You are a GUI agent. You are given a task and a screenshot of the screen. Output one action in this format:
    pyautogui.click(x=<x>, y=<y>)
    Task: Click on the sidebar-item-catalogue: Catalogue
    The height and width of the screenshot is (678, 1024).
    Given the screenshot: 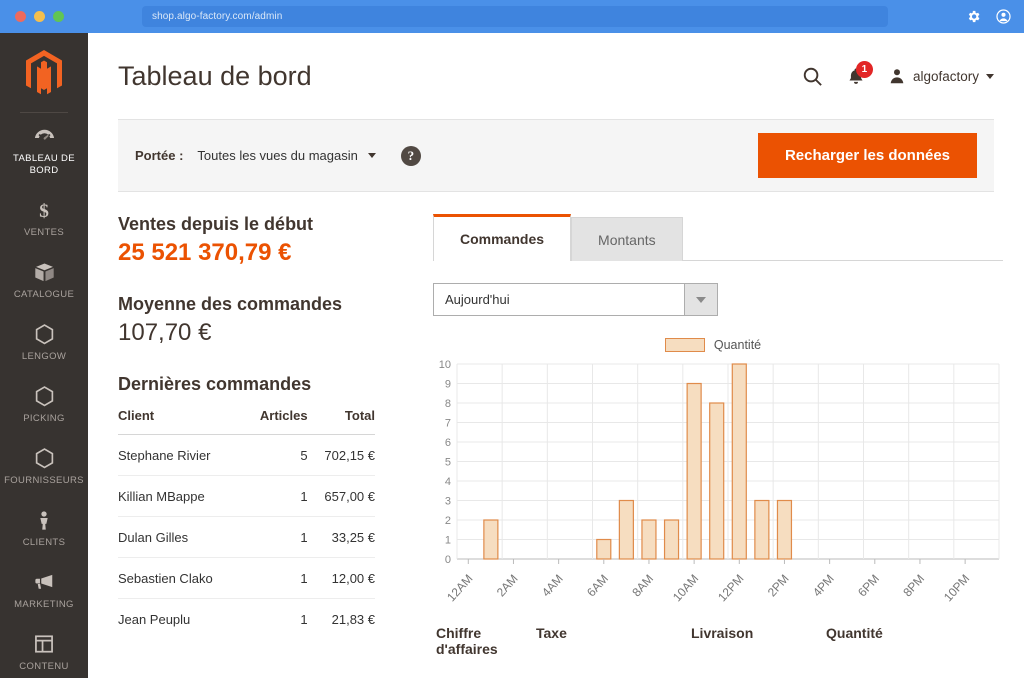 What is the action you would take?
    pyautogui.click(x=44, y=280)
    